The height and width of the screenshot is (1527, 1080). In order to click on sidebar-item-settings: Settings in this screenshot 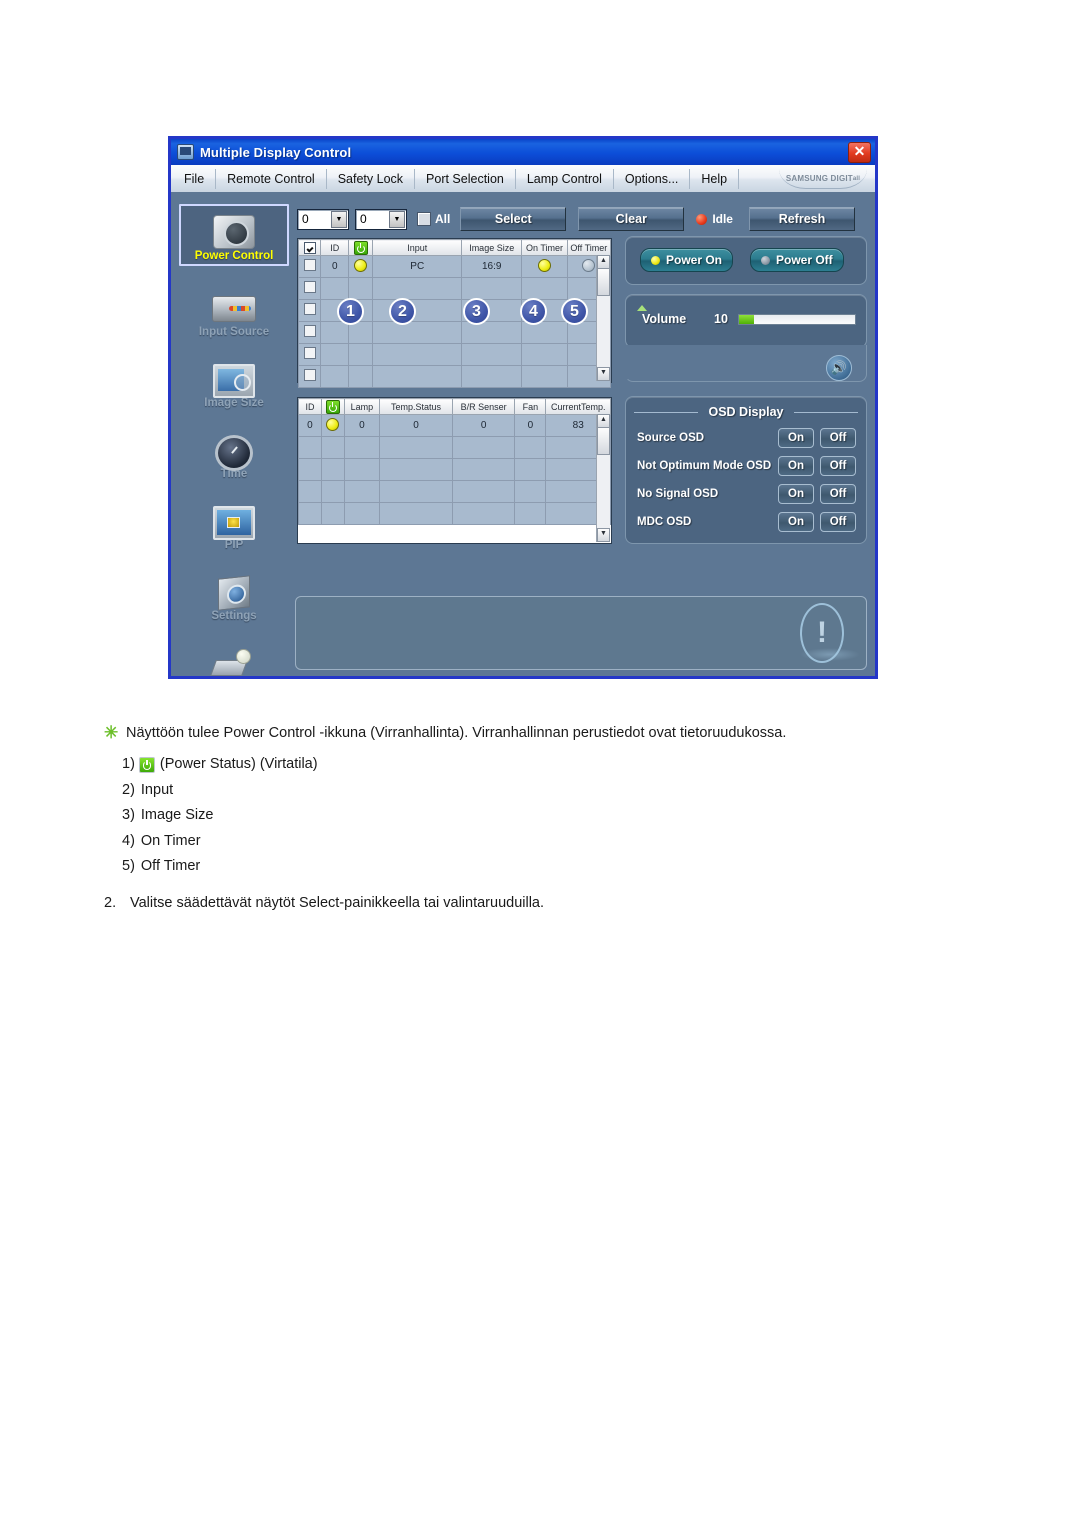, I will do `click(234, 588)`.